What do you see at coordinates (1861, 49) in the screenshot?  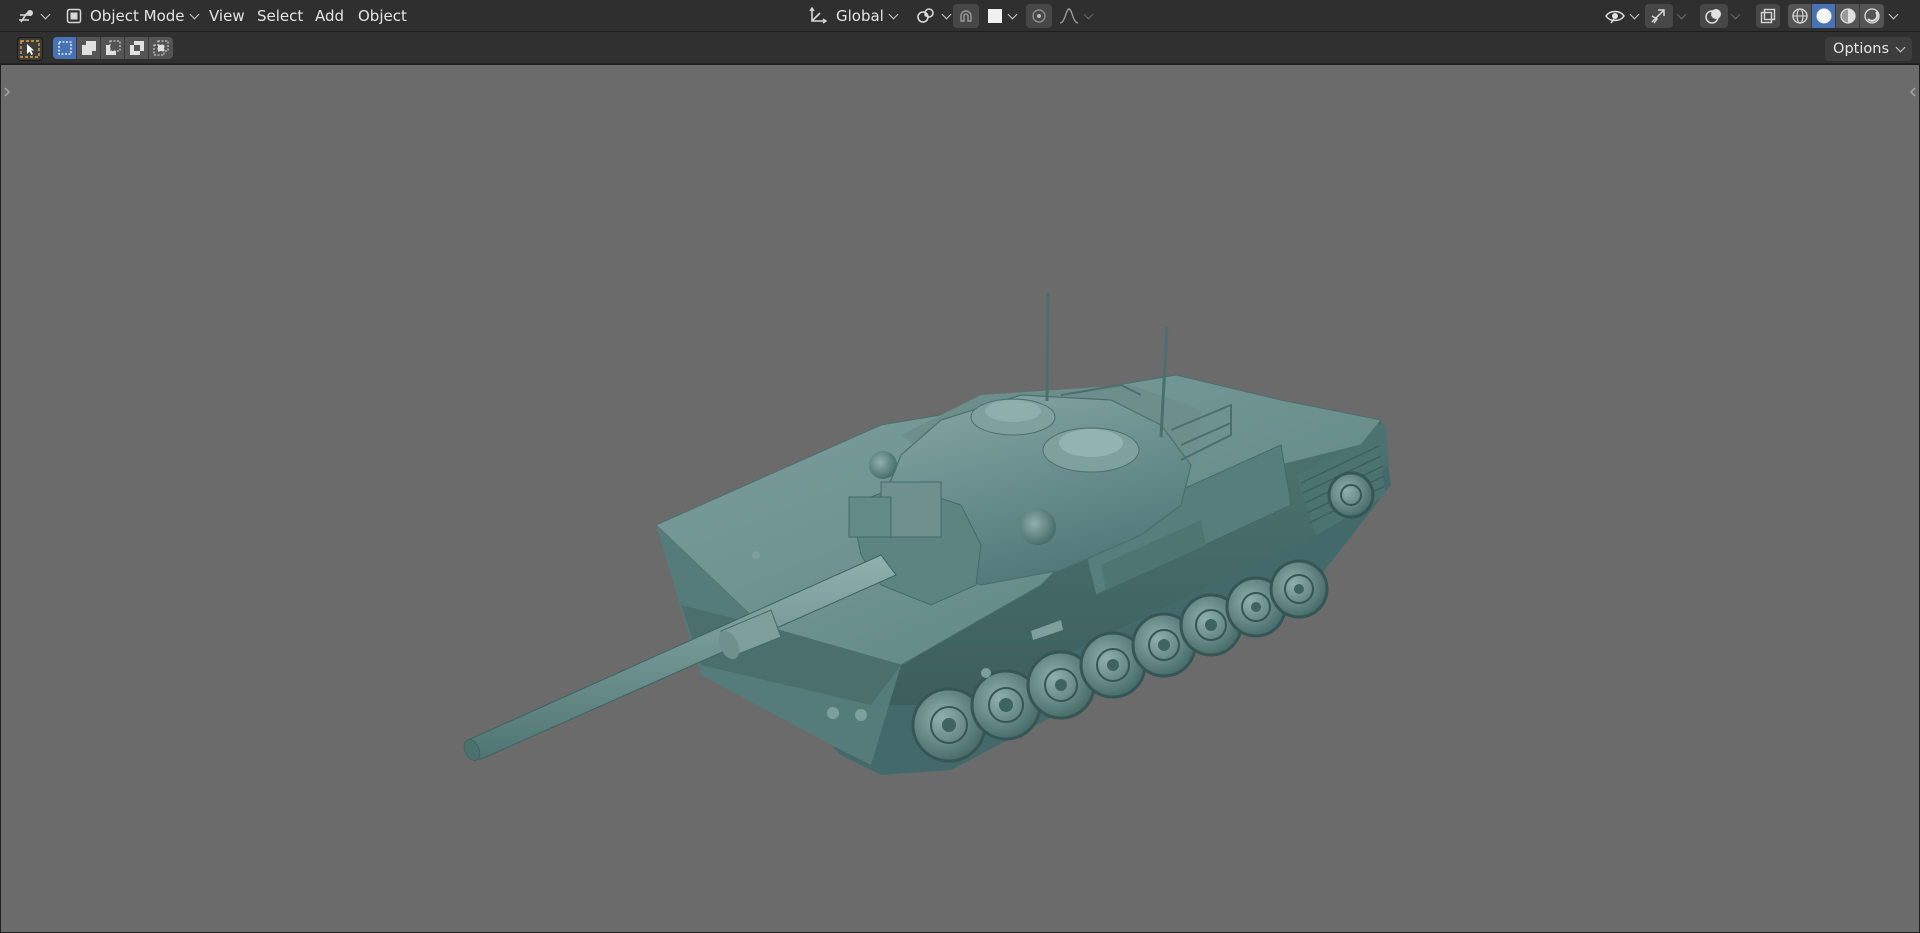 I see `options-label: Options` at bounding box center [1861, 49].